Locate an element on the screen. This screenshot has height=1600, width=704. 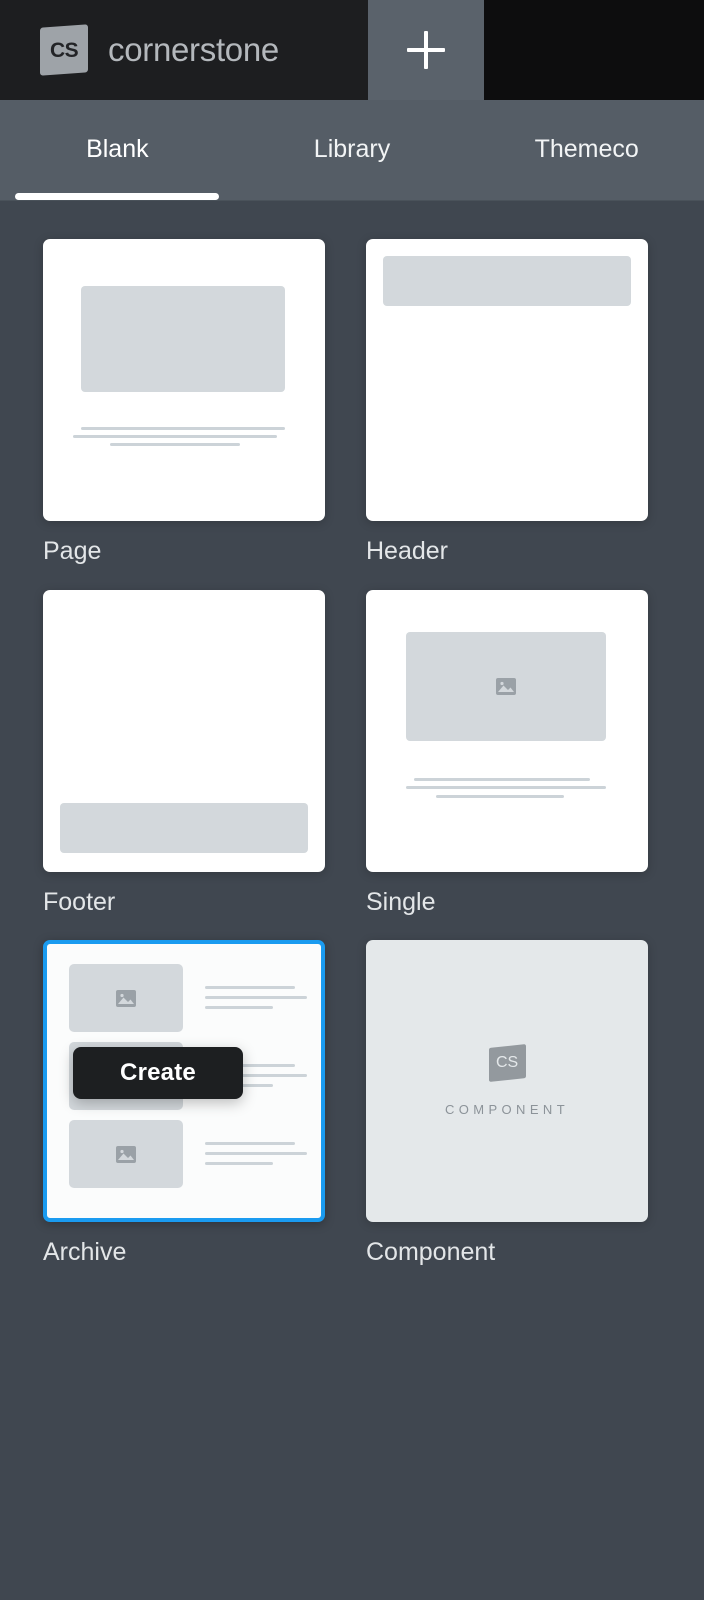
tab-blank: Blank is located at coordinates (117, 150).